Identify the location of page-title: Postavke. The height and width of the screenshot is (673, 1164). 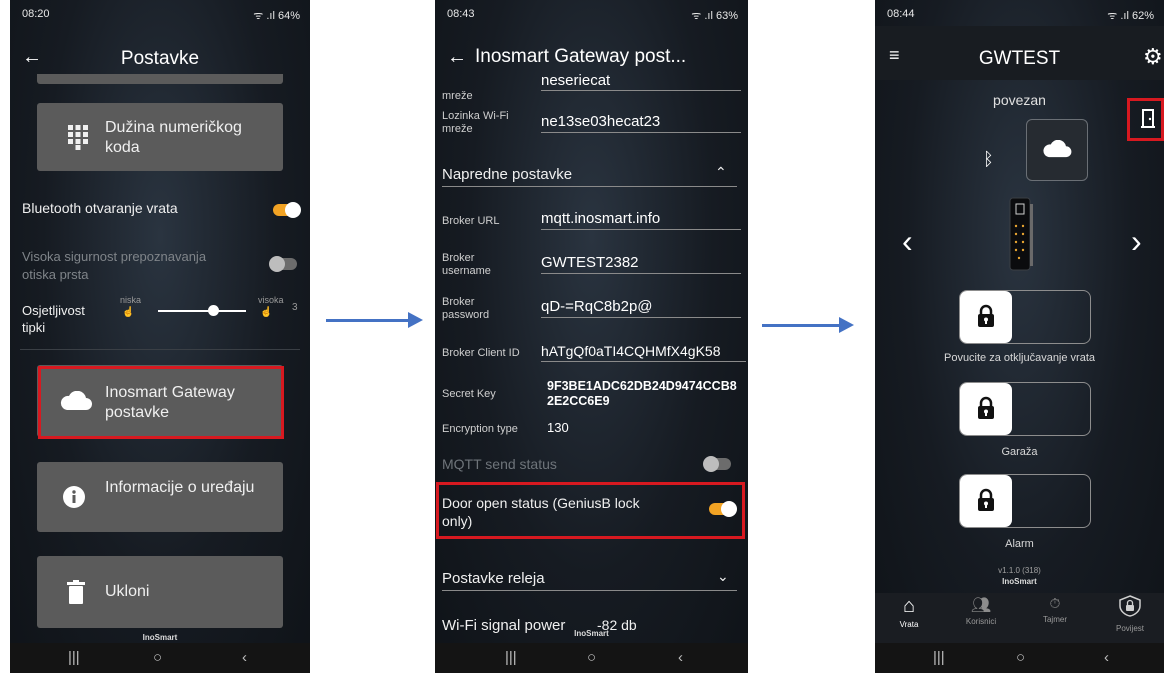
(160, 58).